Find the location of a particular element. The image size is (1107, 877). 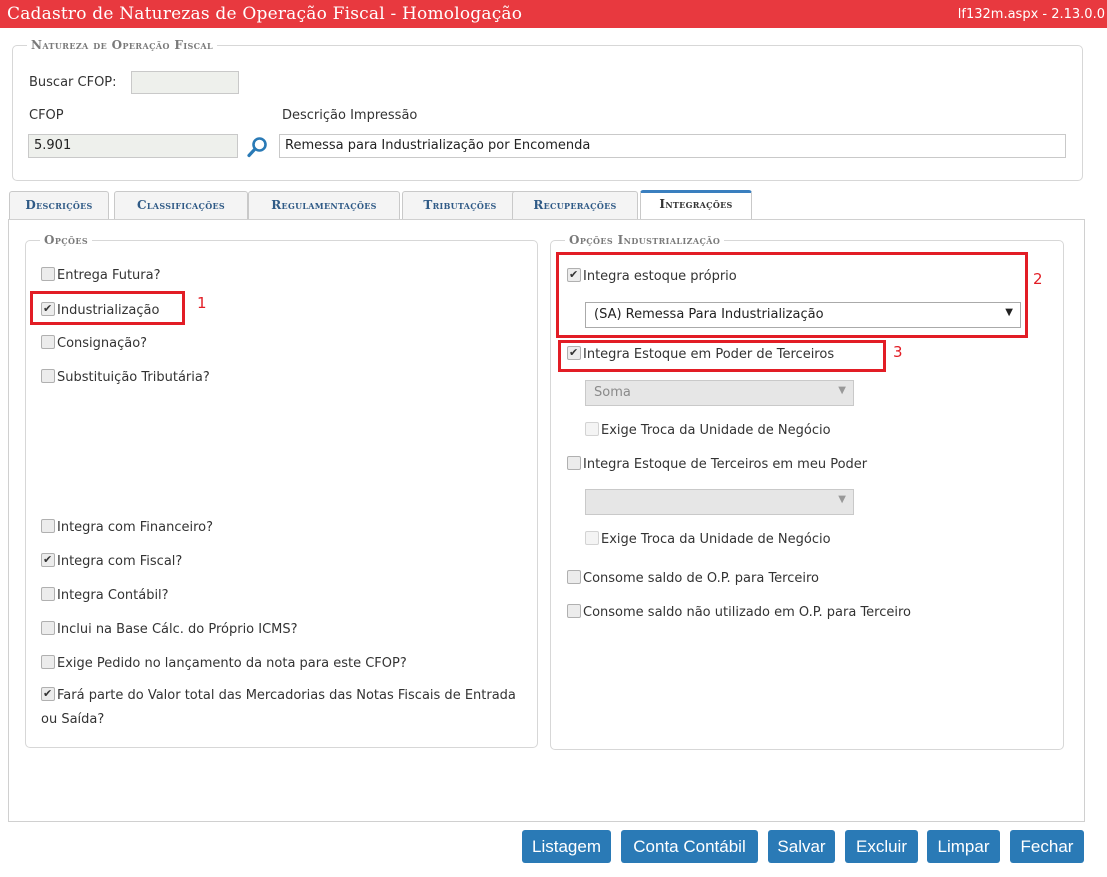

checkbox-integra-contabil is located at coordinates (48, 594).